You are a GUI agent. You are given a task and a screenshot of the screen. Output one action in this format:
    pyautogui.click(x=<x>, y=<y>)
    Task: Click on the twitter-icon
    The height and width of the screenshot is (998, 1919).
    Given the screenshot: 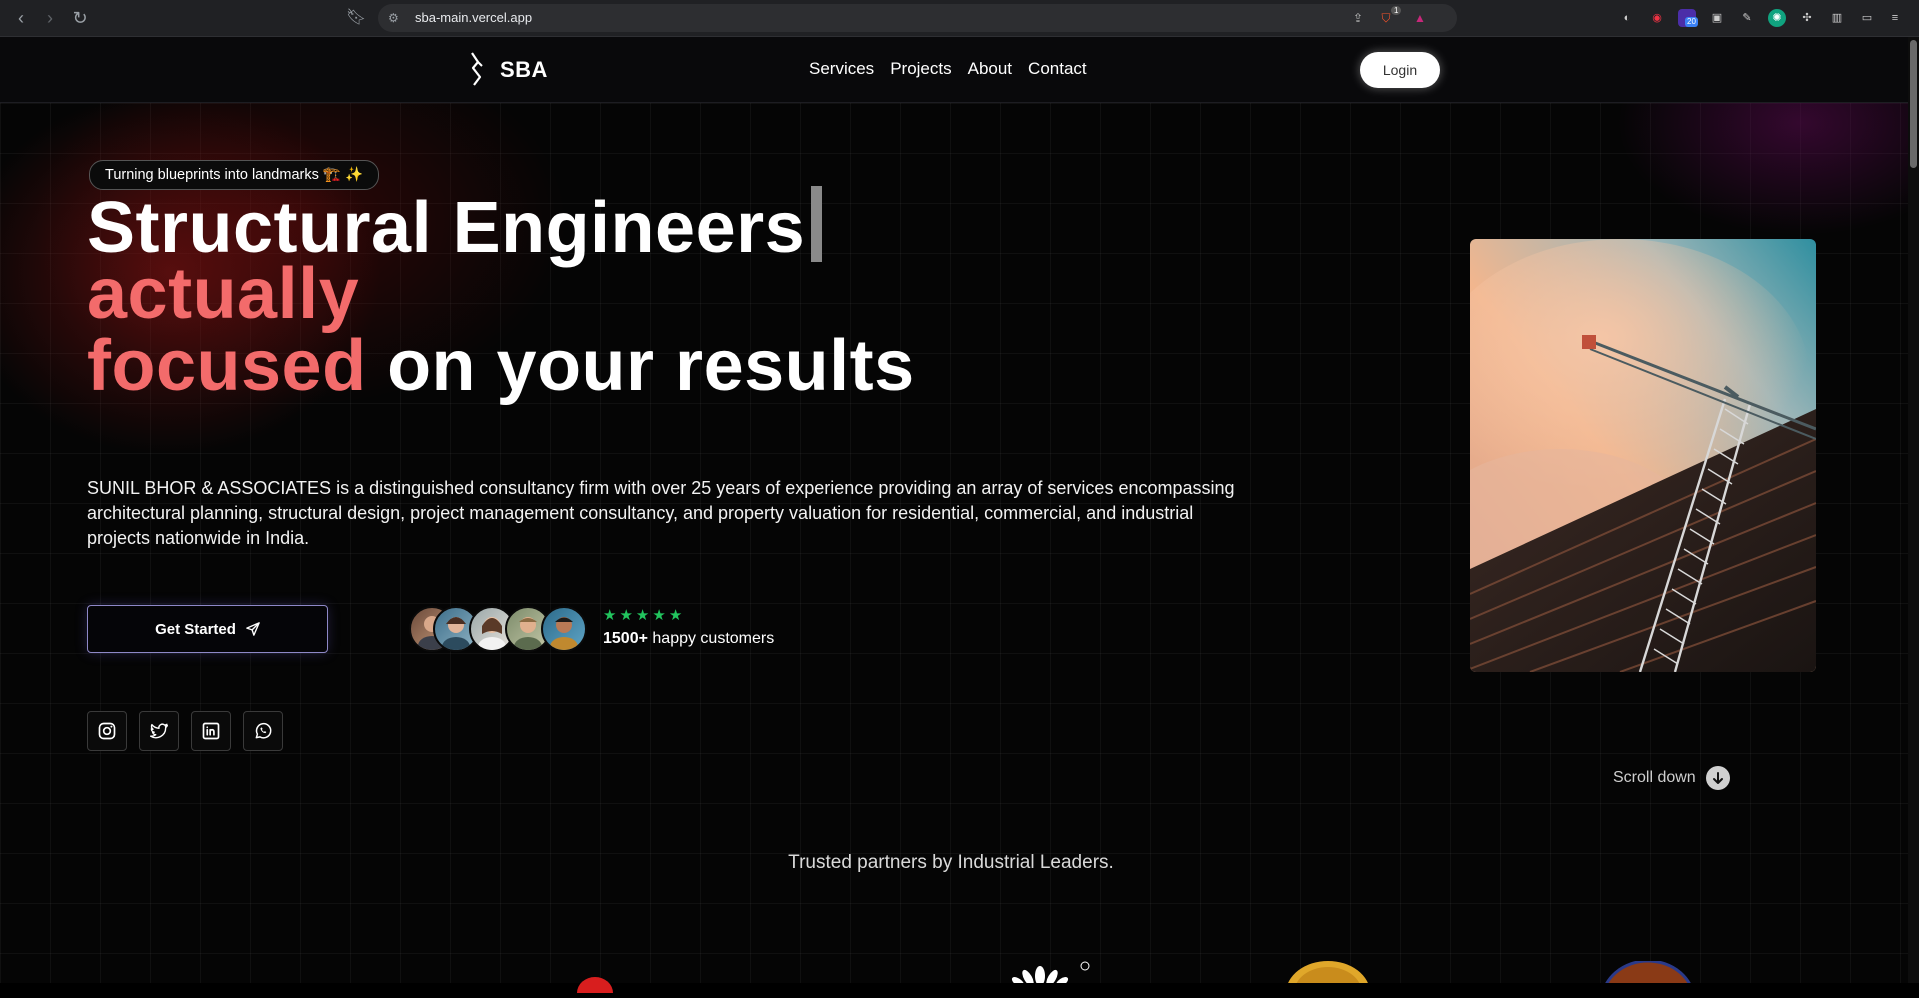 What is the action you would take?
    pyautogui.click(x=159, y=731)
    